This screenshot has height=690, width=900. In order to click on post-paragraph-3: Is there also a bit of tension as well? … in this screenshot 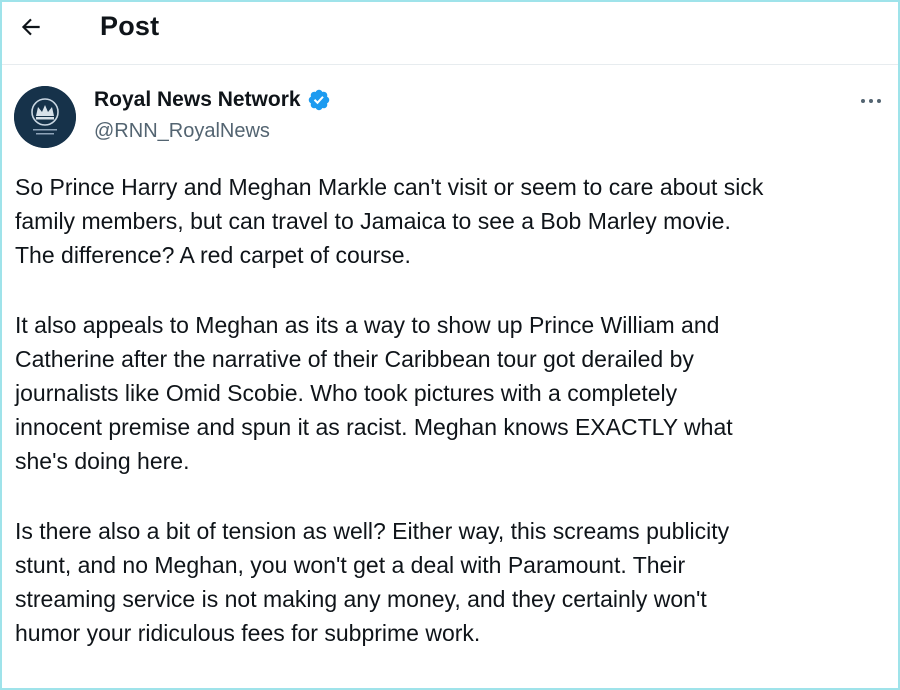, I will do `click(372, 582)`.